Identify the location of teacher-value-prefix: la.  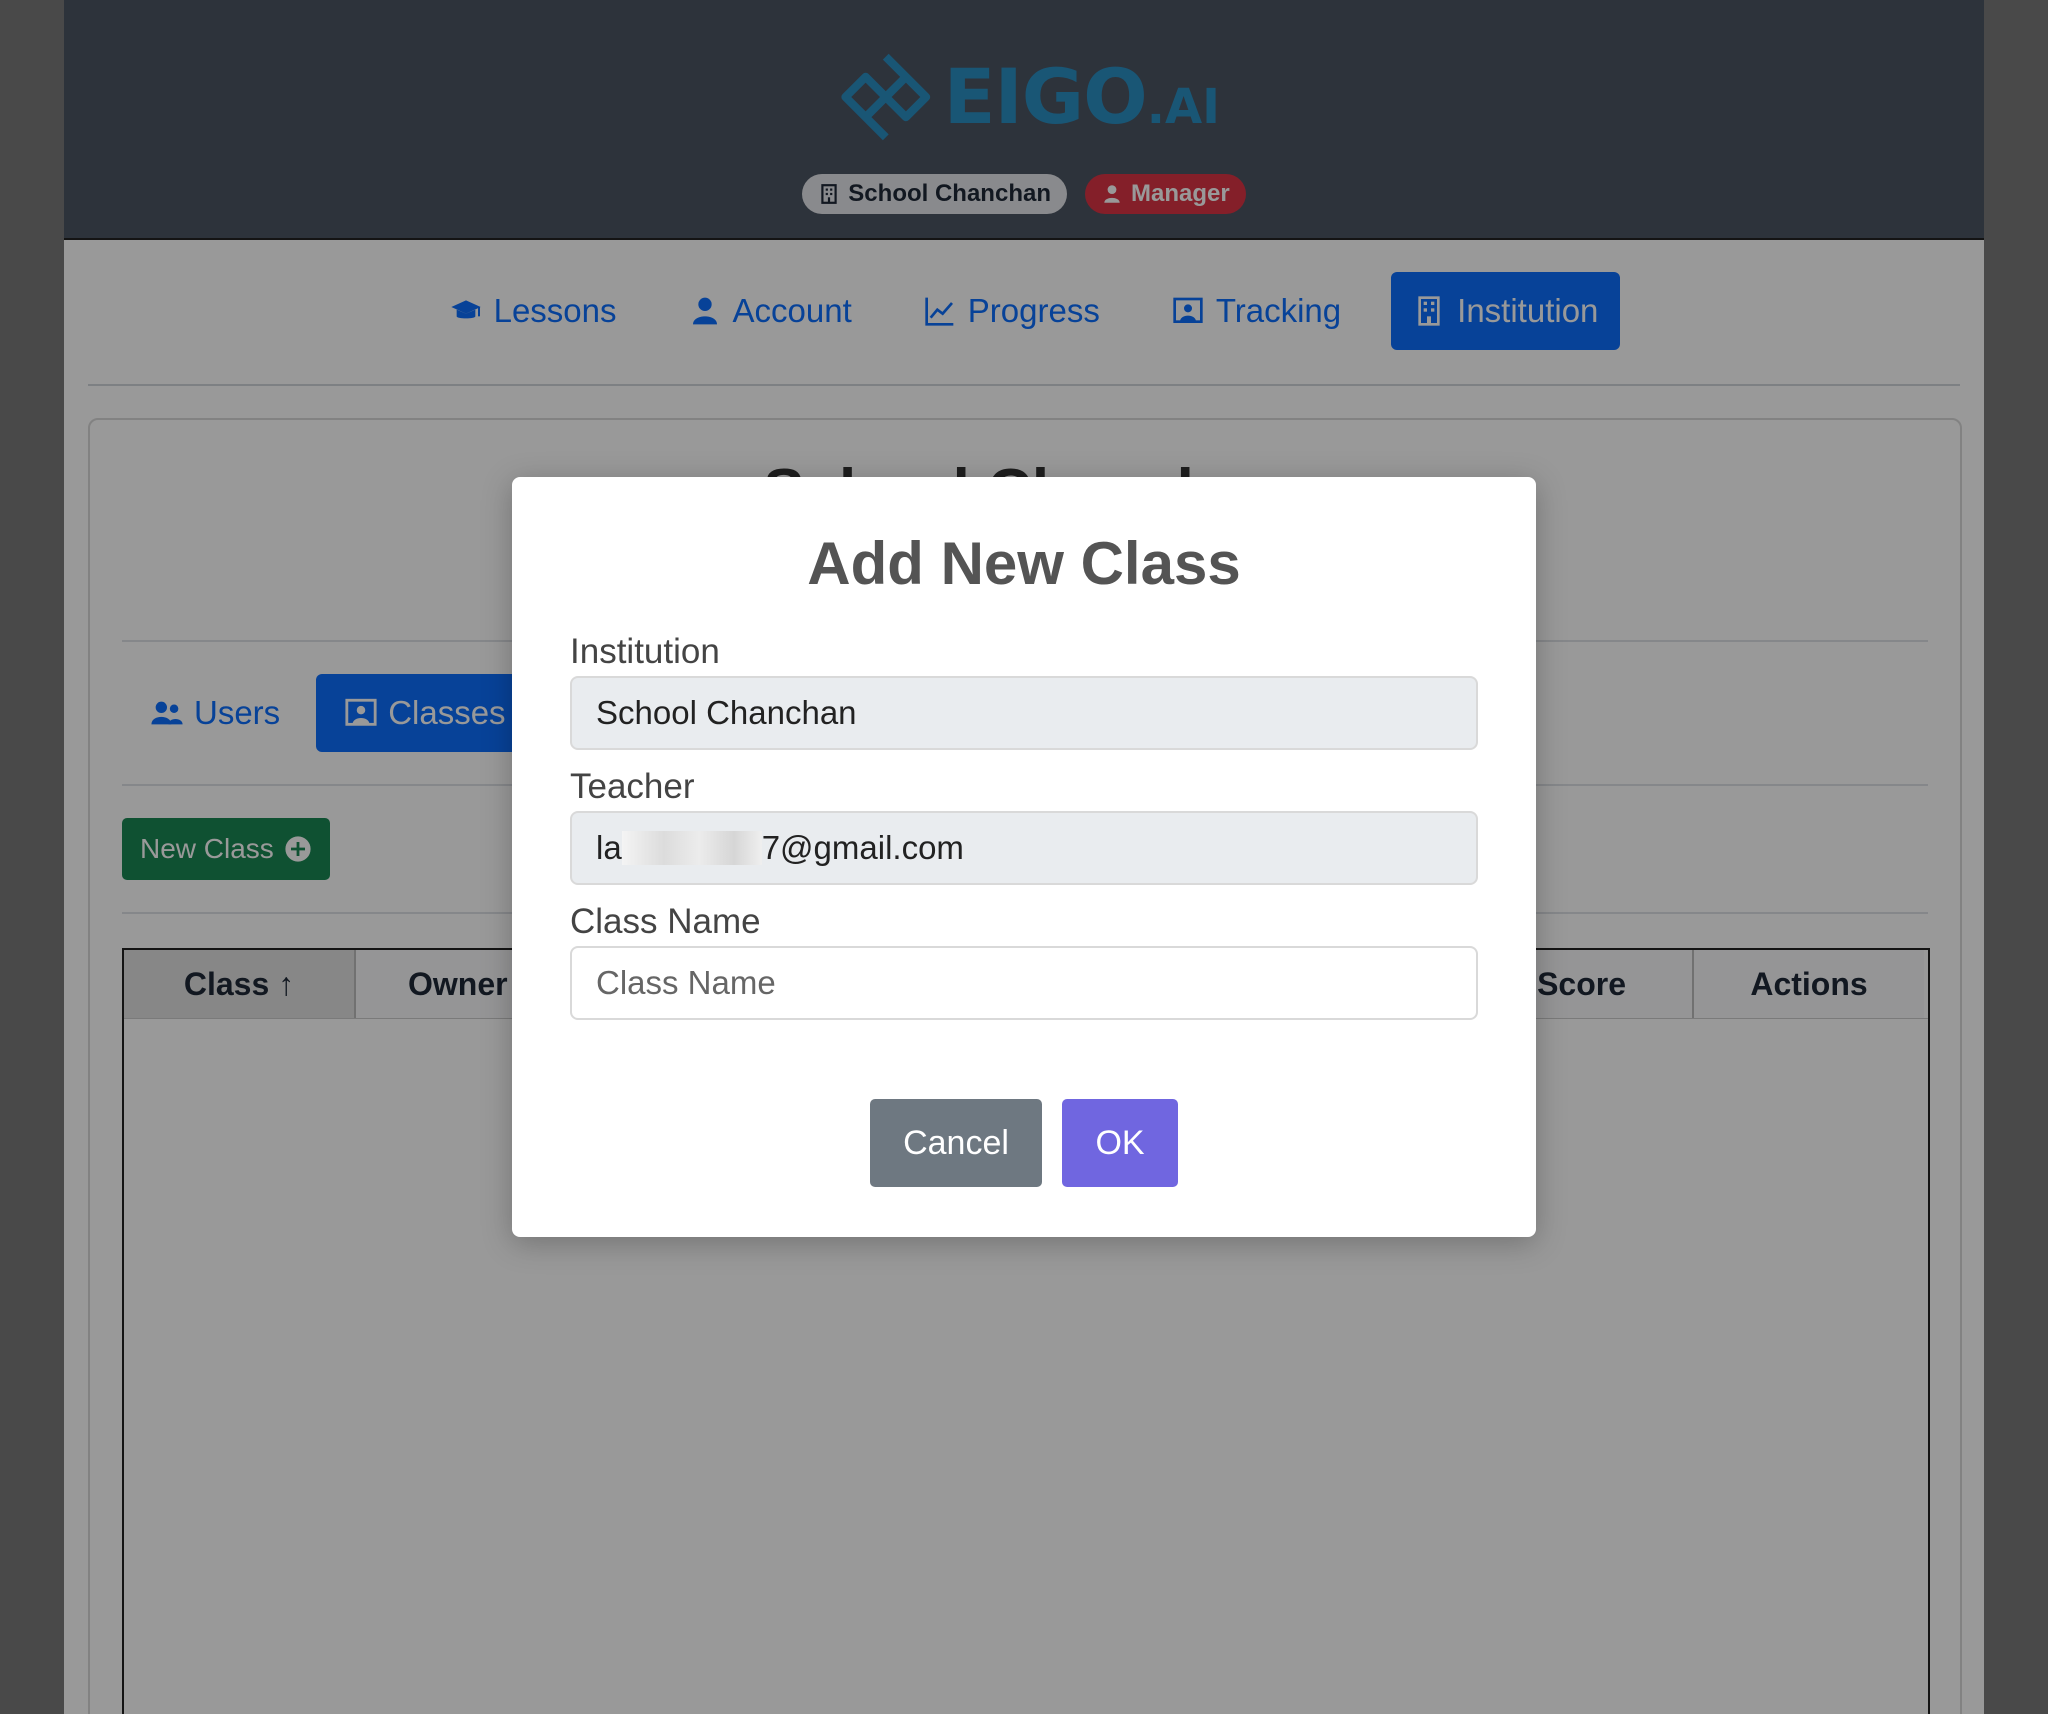
(609, 847).